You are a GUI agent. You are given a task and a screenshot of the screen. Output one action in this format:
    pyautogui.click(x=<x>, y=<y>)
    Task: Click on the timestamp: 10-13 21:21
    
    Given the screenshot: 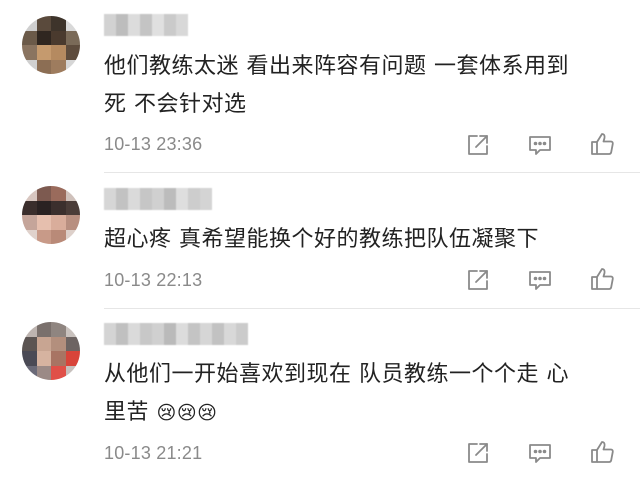 What is the action you would take?
    pyautogui.click(x=153, y=453)
    